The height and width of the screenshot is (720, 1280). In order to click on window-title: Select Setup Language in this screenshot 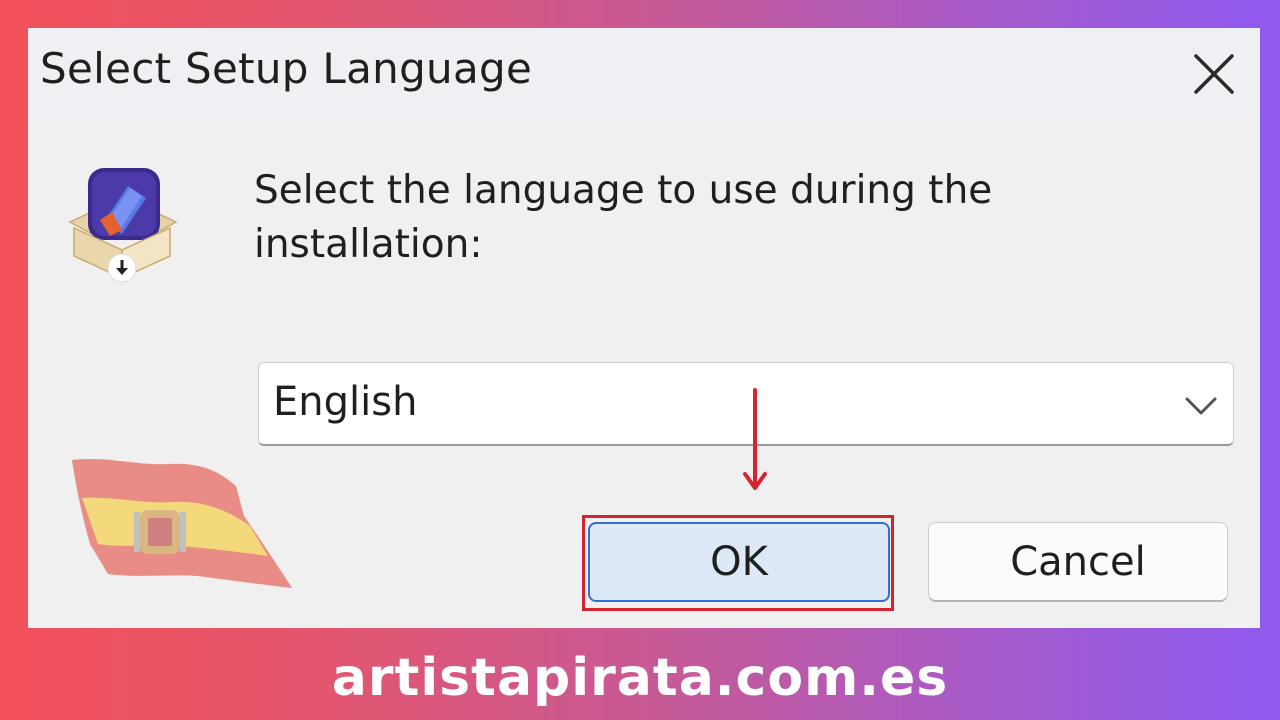, I will do `click(286, 68)`.